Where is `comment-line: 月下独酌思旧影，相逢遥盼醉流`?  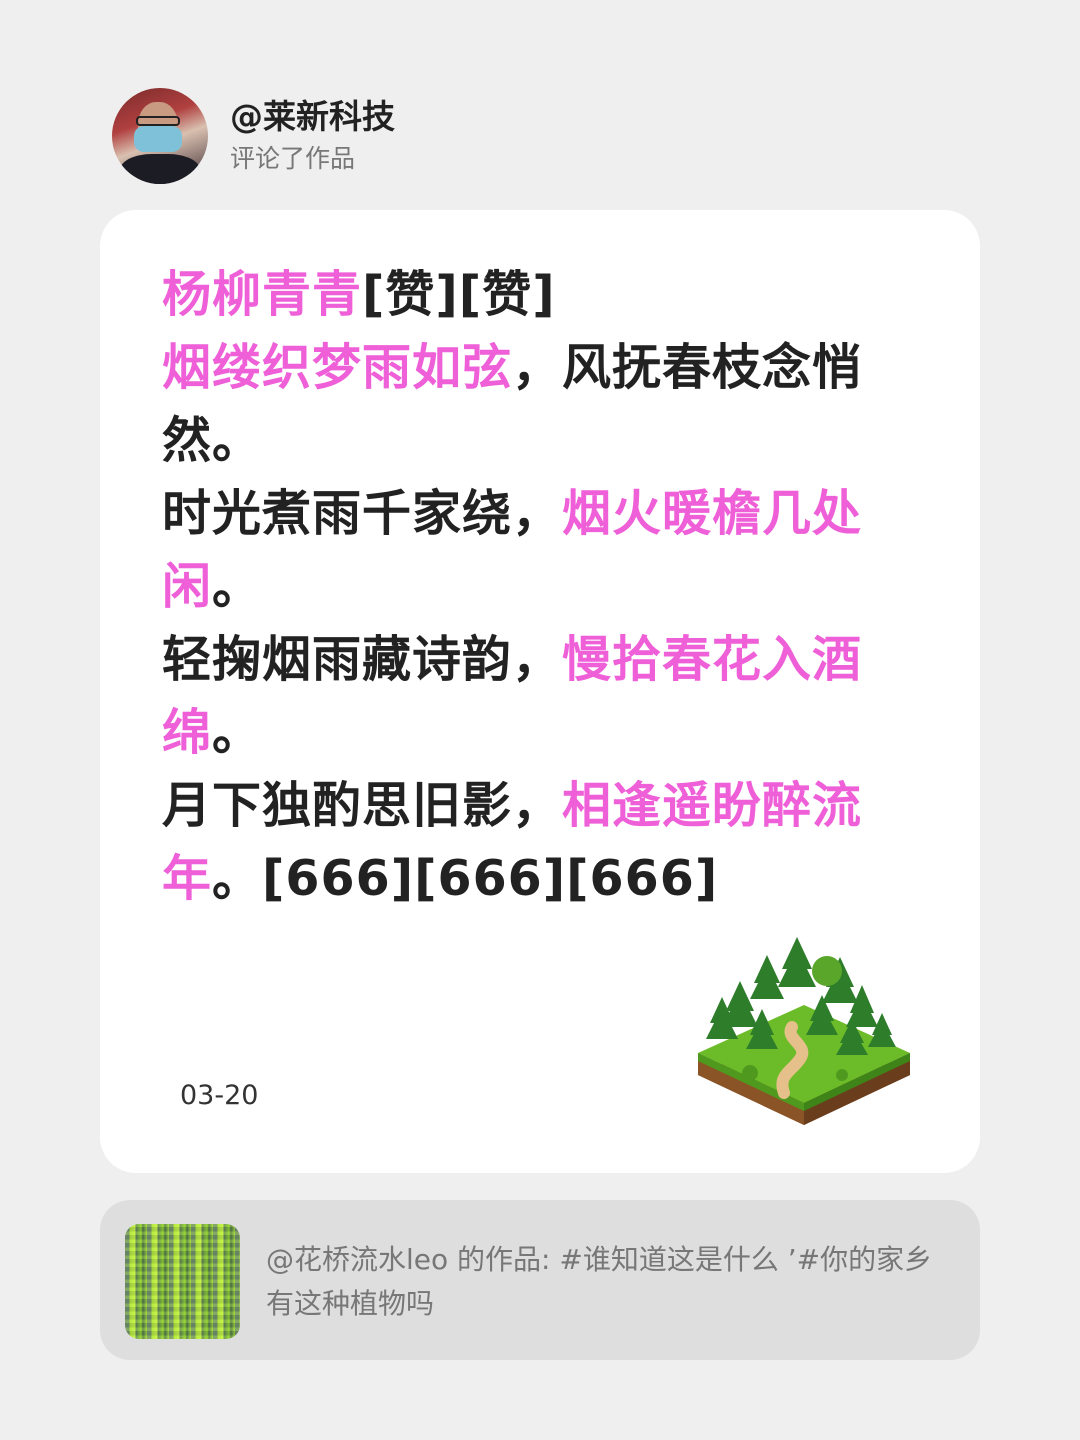 comment-line: 月下独酌思旧影，相逢遥盼醉流 is located at coordinates (542, 805).